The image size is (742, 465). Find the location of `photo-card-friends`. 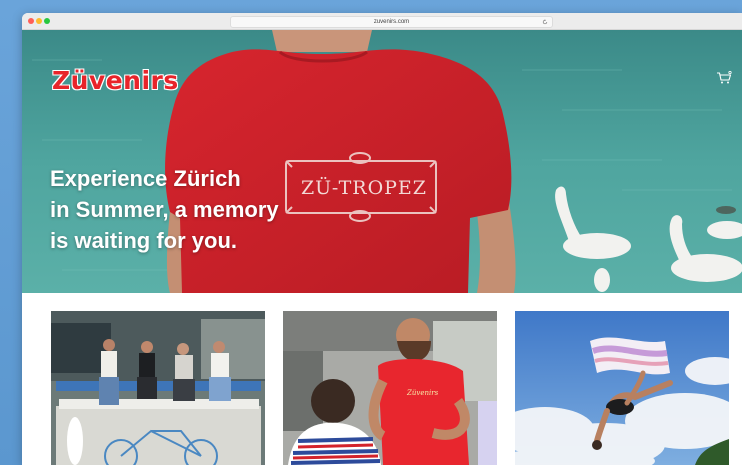

photo-card-friends is located at coordinates (158, 388).